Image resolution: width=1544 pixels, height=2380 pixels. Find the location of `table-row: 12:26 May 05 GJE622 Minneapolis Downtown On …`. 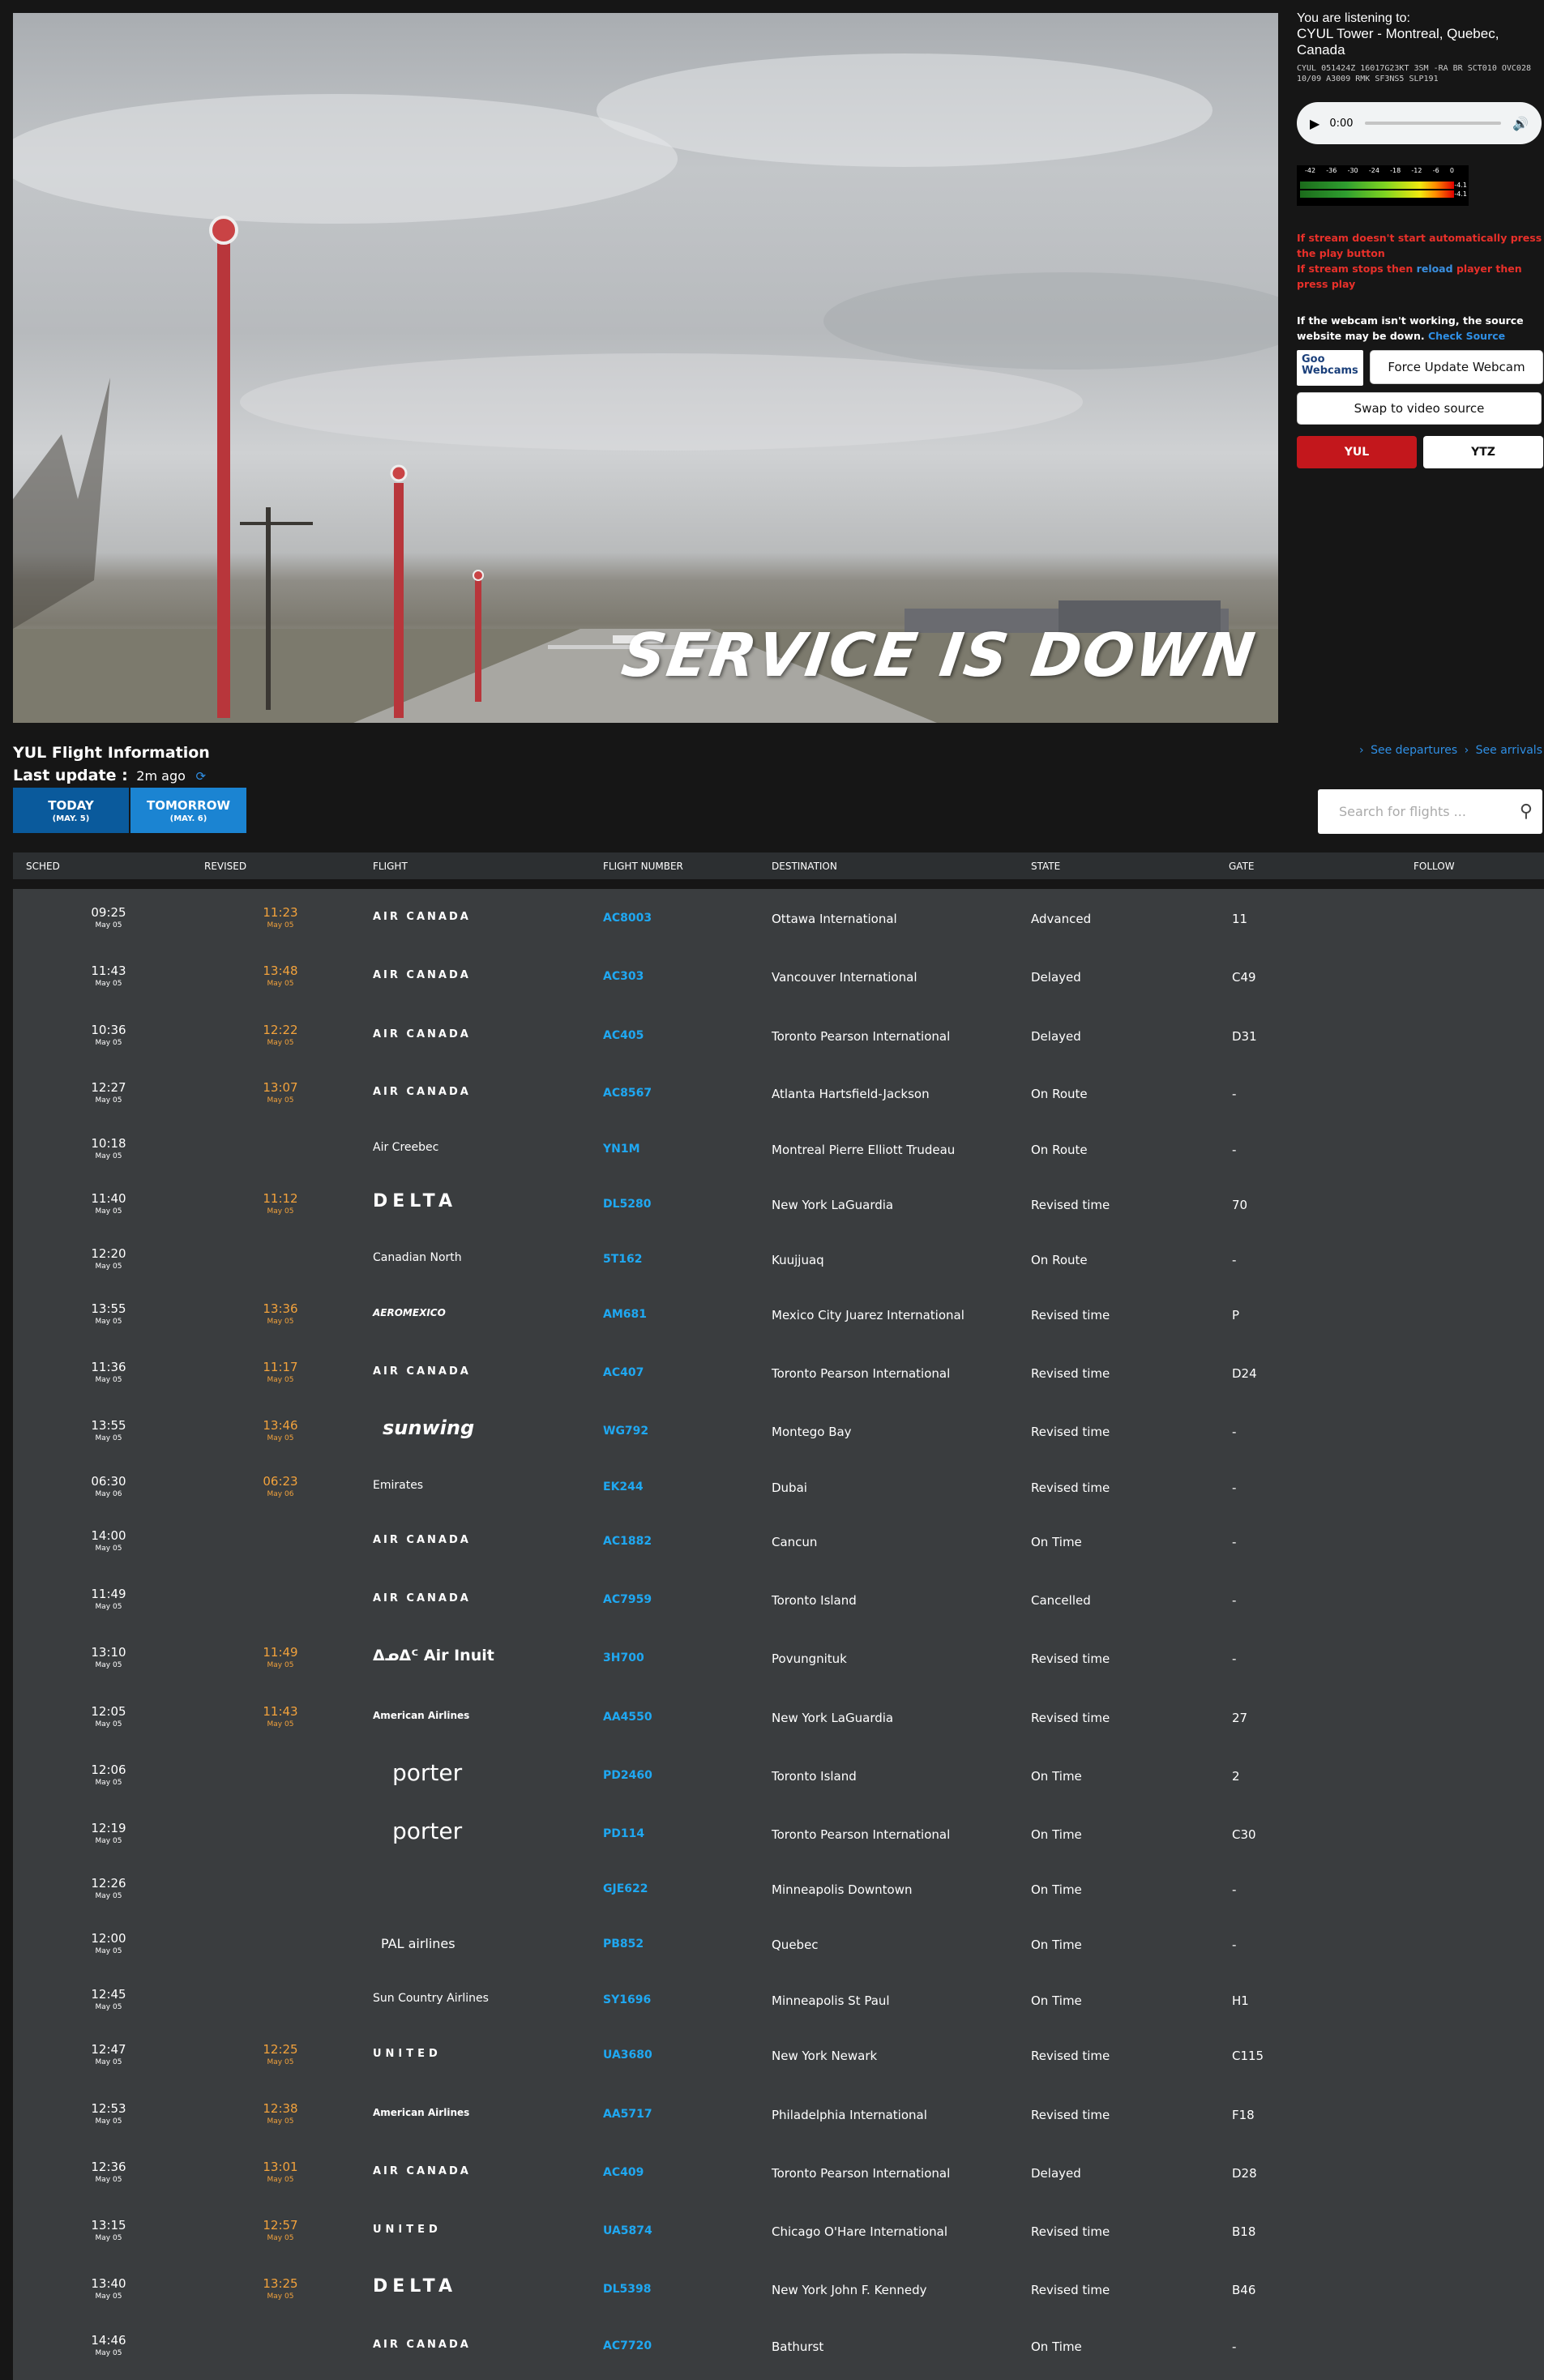

table-row: 12:26 May 05 GJE622 Minneapolis Downtown On … is located at coordinates (778, 1889).